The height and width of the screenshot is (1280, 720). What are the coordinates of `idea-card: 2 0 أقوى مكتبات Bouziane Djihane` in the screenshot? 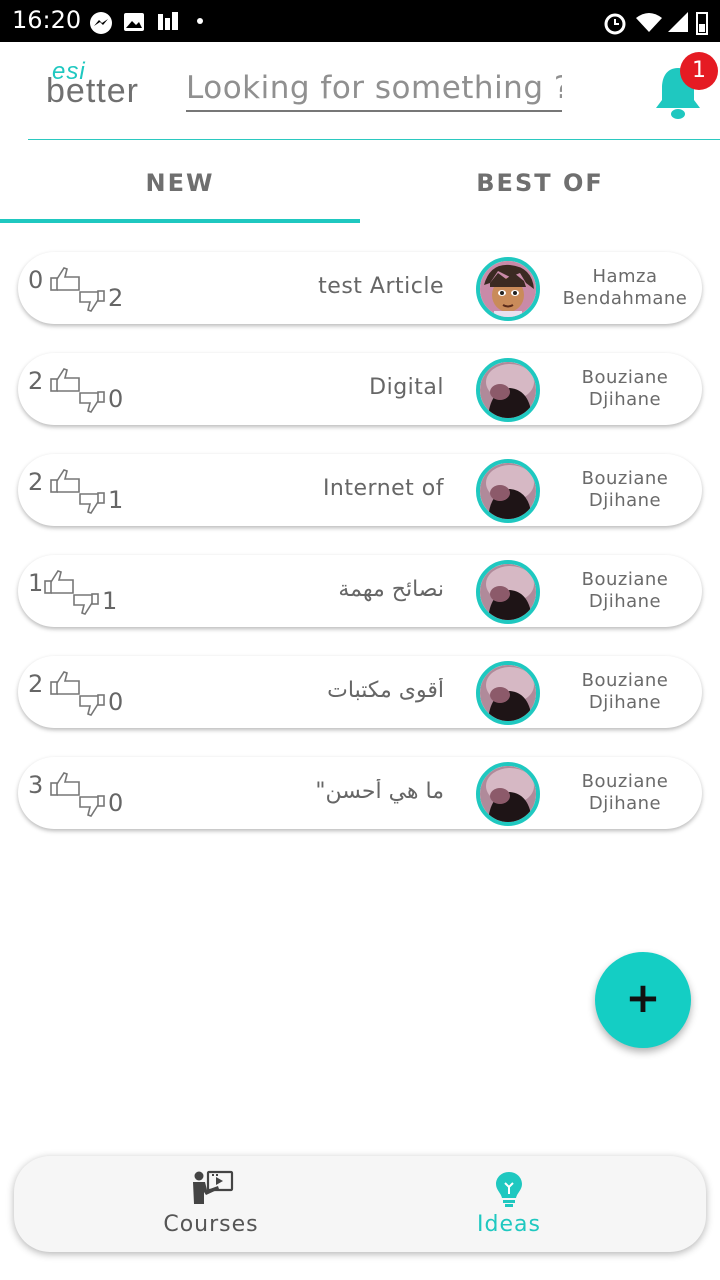 It's located at (360, 692).